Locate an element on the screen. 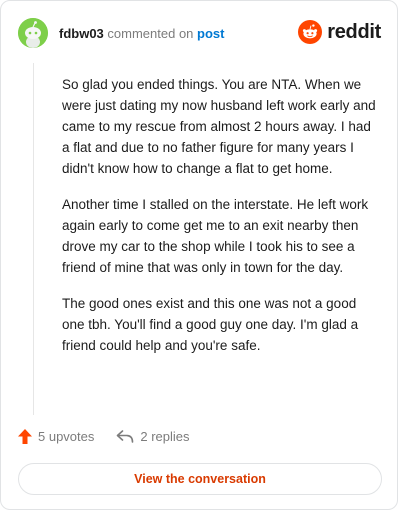  thread-line is located at coordinates (33, 239).